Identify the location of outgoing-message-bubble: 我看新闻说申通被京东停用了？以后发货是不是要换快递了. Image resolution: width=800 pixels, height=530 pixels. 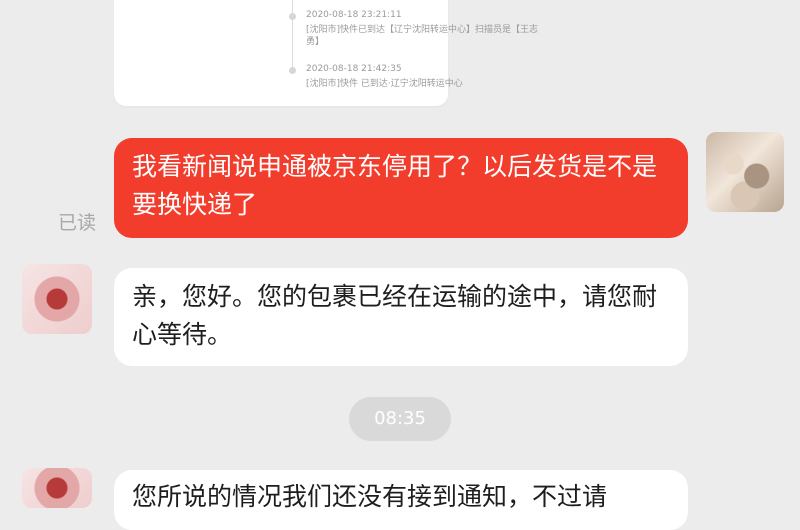
(401, 188).